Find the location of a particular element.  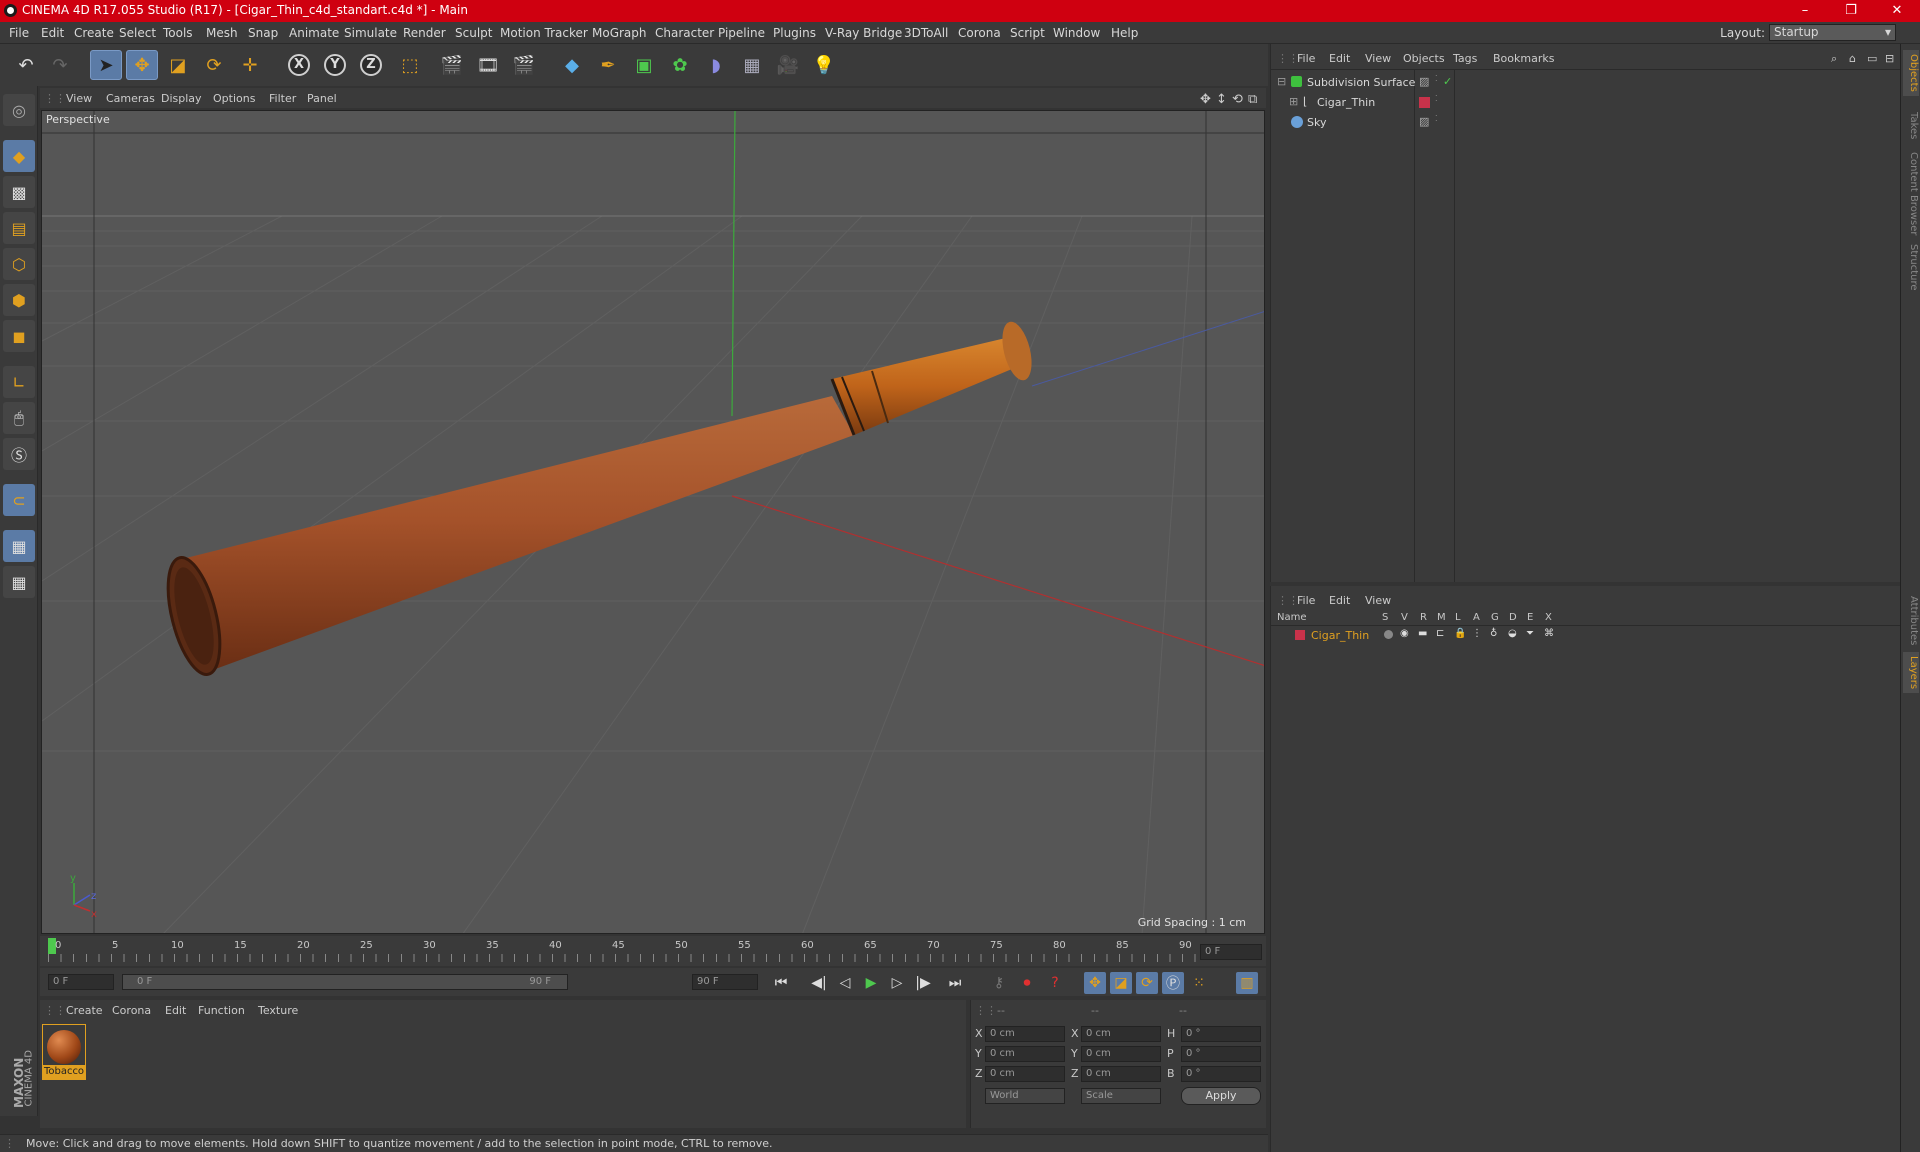

render-view-button: 🎬 is located at coordinates (452, 65).